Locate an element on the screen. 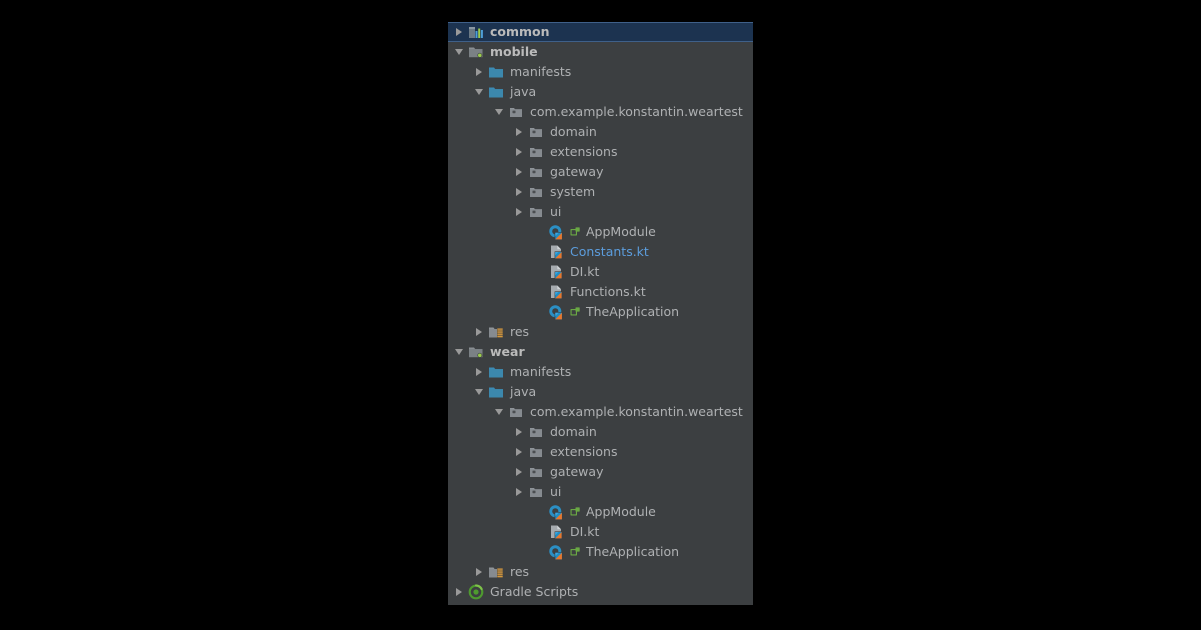  tree-row: Functions.kt is located at coordinates (600, 292).